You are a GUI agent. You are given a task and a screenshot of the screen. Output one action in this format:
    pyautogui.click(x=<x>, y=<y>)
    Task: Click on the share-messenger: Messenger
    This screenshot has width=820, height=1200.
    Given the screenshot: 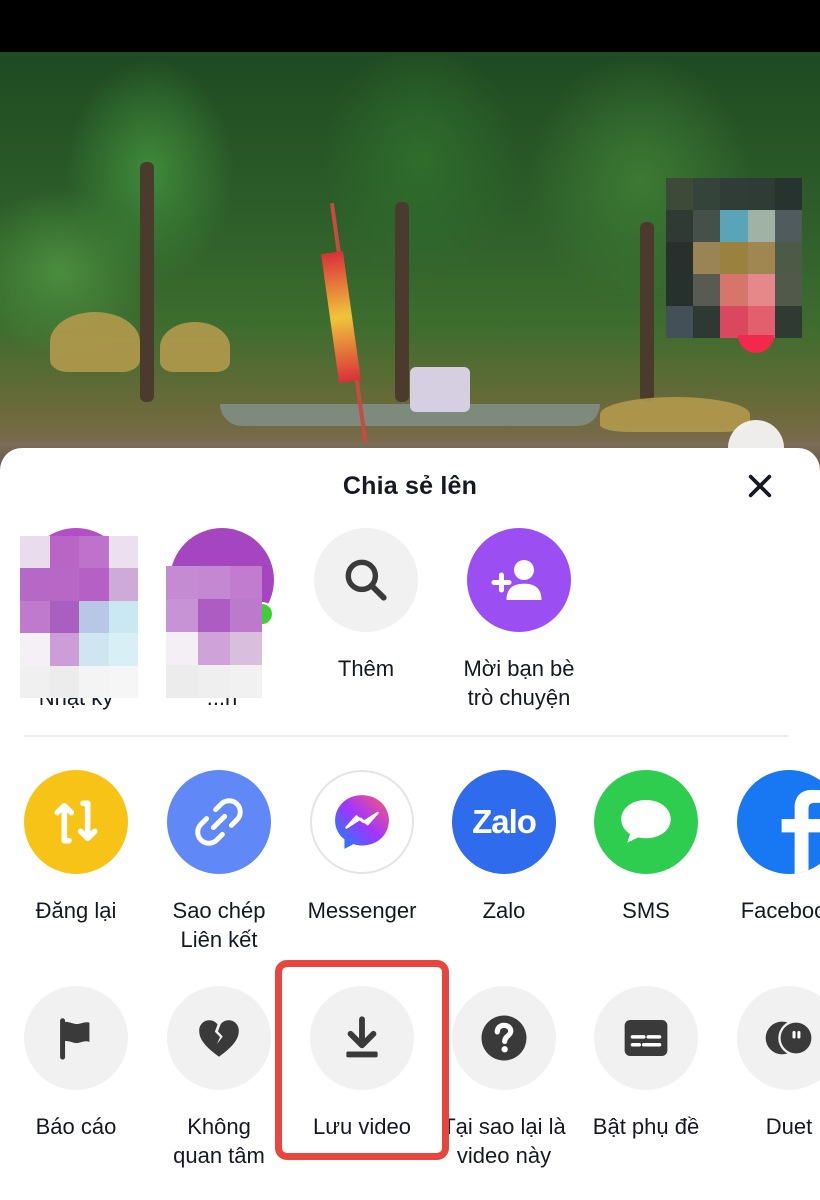 What is the action you would take?
    pyautogui.click(x=362, y=847)
    